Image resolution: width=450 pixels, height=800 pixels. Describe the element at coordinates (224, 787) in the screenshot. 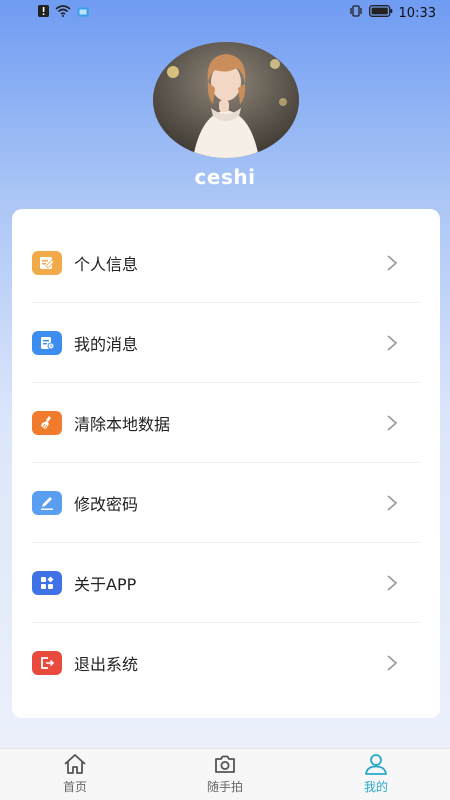

I see `tab-label: 随手拍` at that location.